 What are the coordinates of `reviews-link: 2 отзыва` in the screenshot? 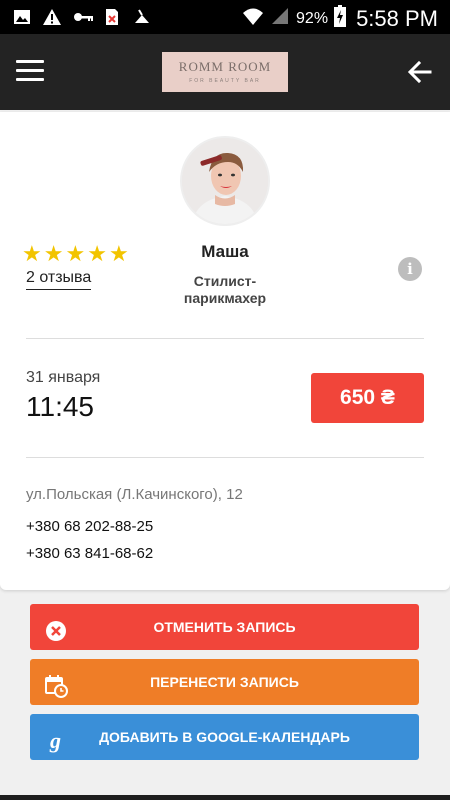 It's located at (59, 279).